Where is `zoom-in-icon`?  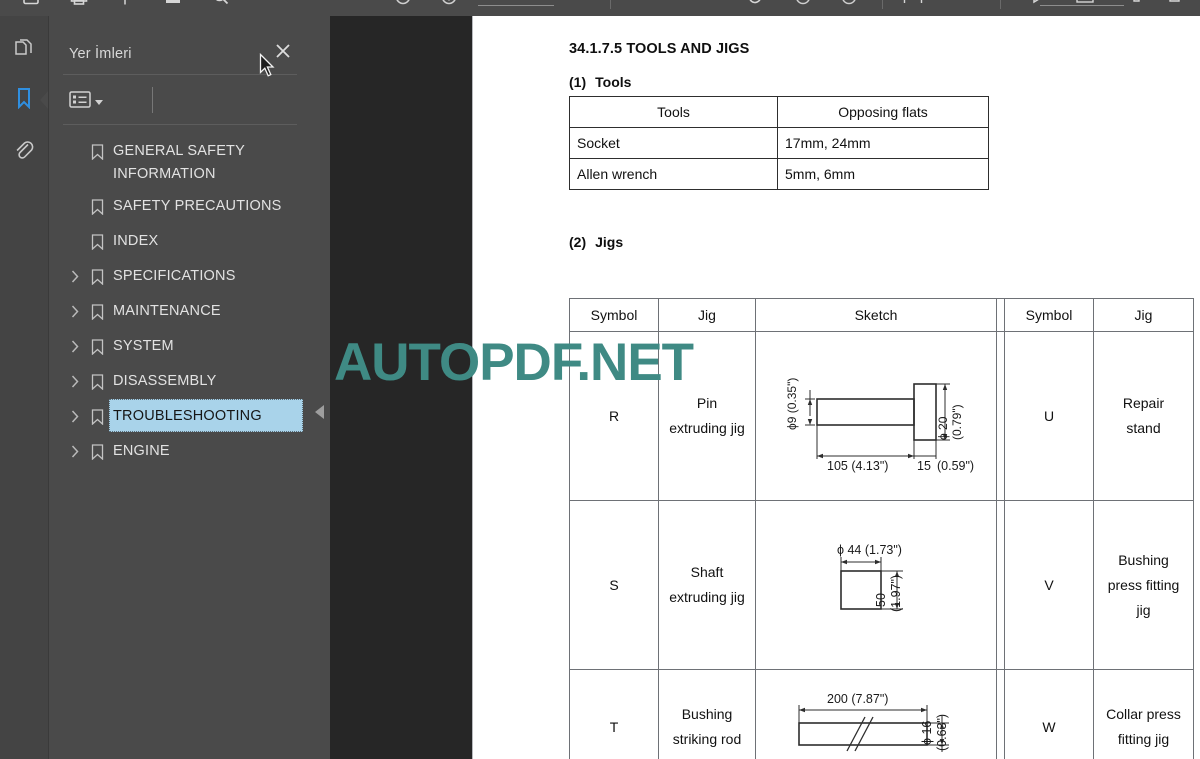
zoom-in-icon is located at coordinates (449, 5).